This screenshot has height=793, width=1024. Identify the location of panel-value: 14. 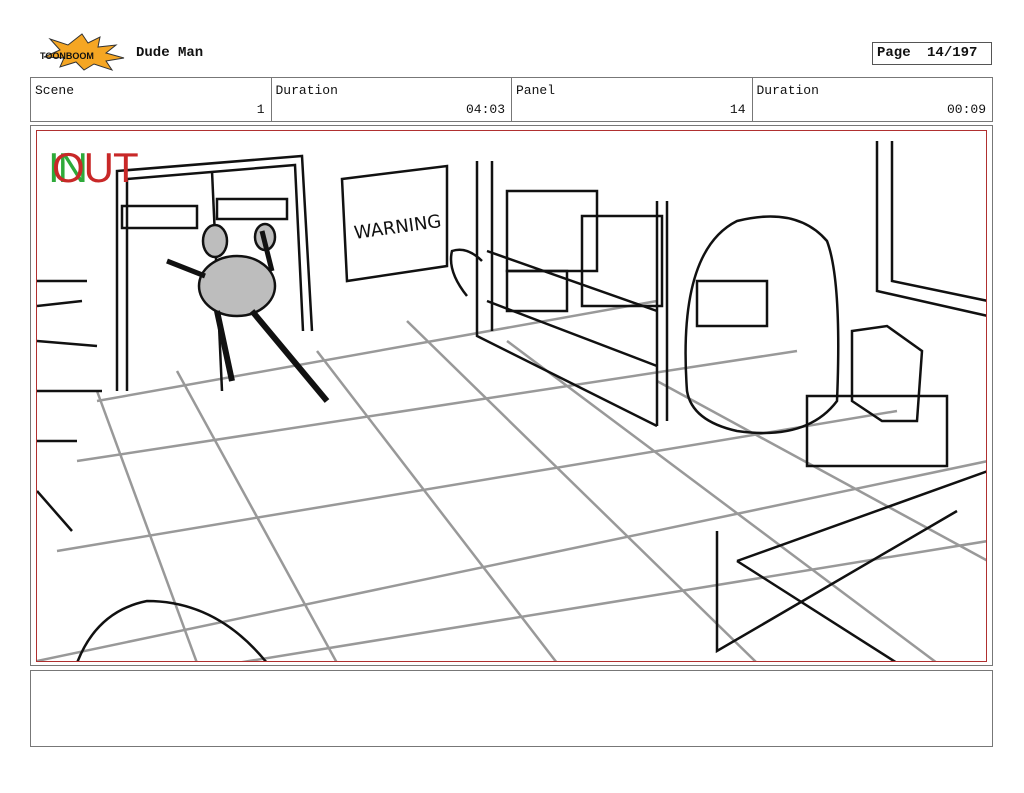
(737, 109).